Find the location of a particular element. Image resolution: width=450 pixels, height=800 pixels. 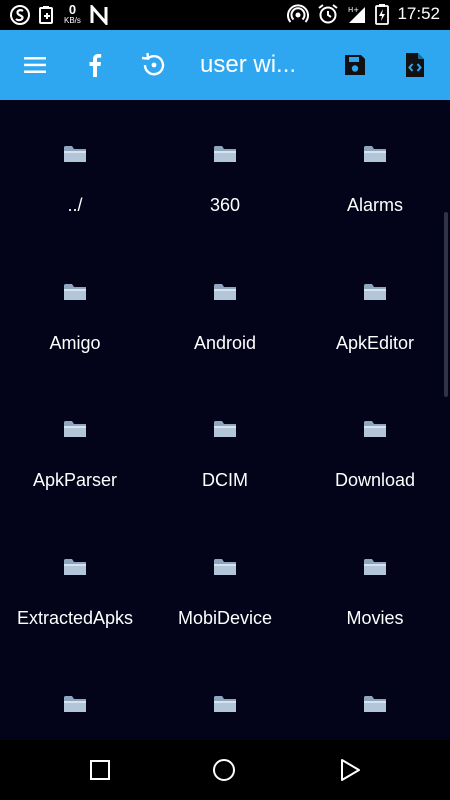

restore-button is located at coordinates (153, 65).